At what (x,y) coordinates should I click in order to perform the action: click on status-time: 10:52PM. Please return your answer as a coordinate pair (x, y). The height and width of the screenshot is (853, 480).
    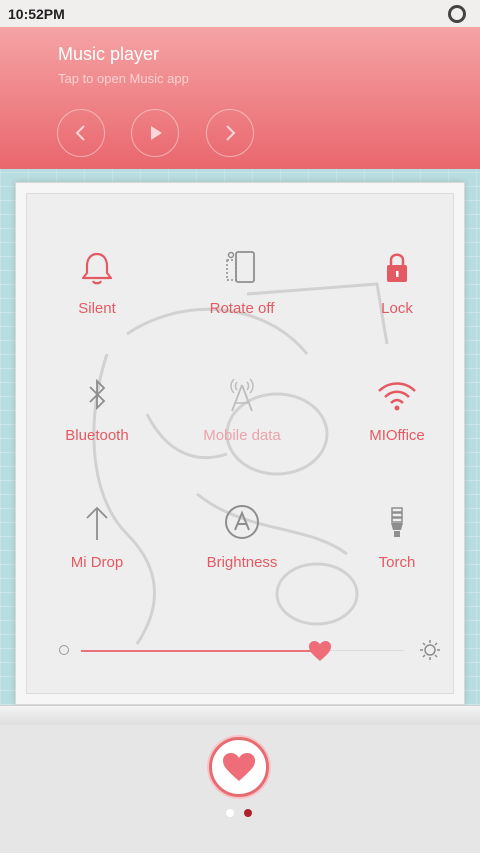
    Looking at the image, I should click on (36, 14).